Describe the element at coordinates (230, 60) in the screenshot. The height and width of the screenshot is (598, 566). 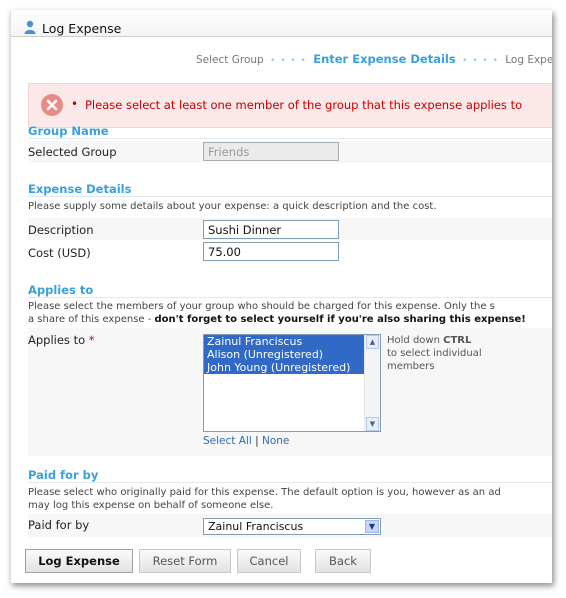
I see `step-select-group: Select Group` at that location.